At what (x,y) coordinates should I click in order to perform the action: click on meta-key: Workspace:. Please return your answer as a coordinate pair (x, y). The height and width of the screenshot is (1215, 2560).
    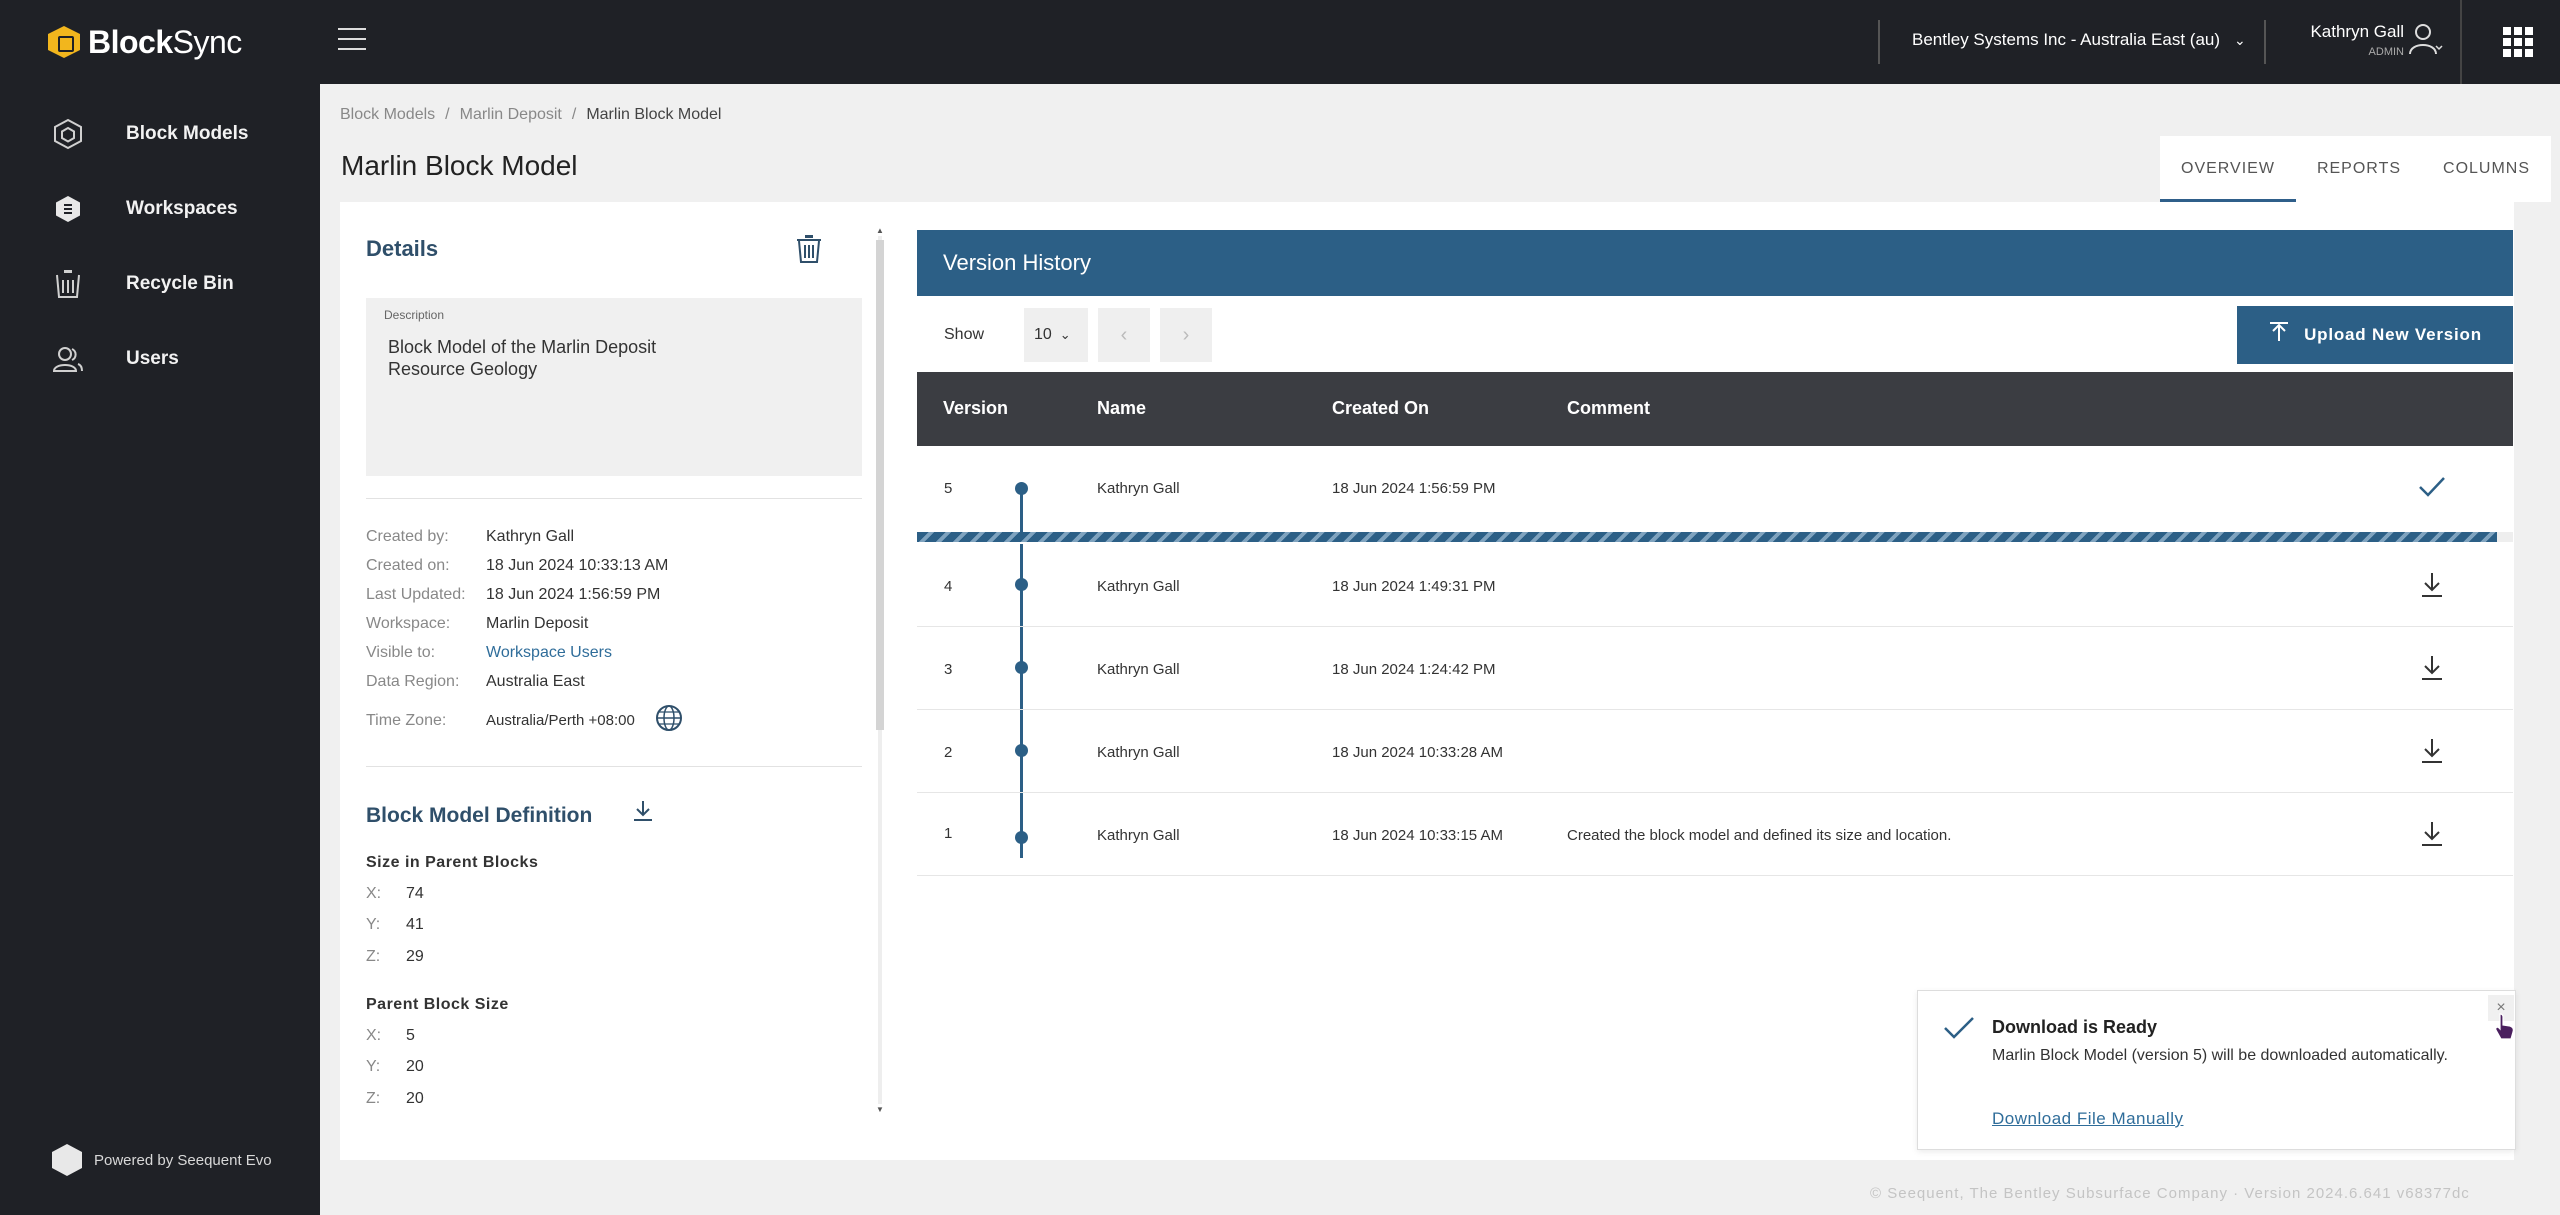
    Looking at the image, I should click on (408, 623).